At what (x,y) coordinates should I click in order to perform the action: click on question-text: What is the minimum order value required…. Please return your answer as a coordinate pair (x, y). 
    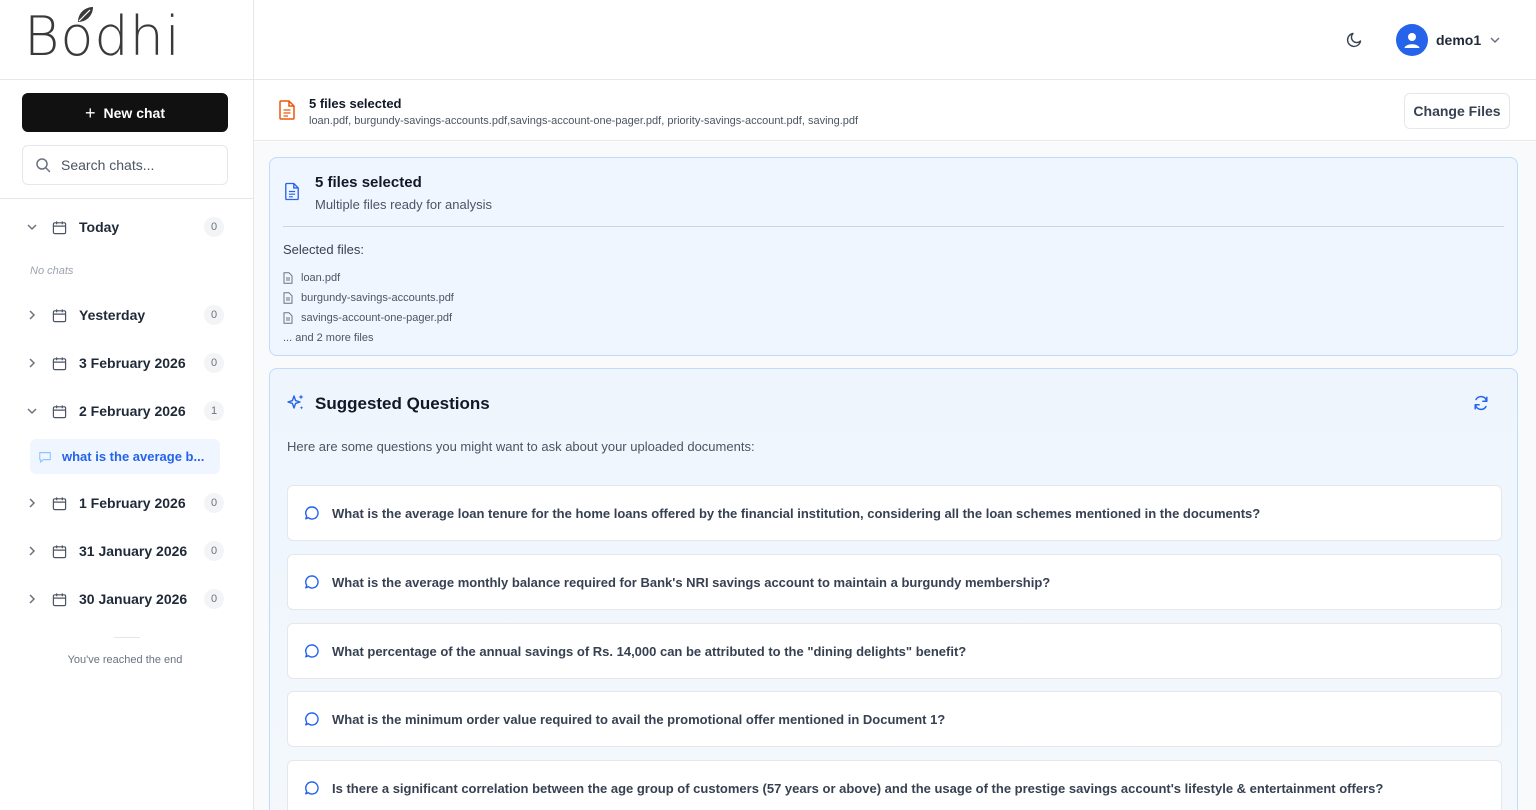
    Looking at the image, I should click on (639, 719).